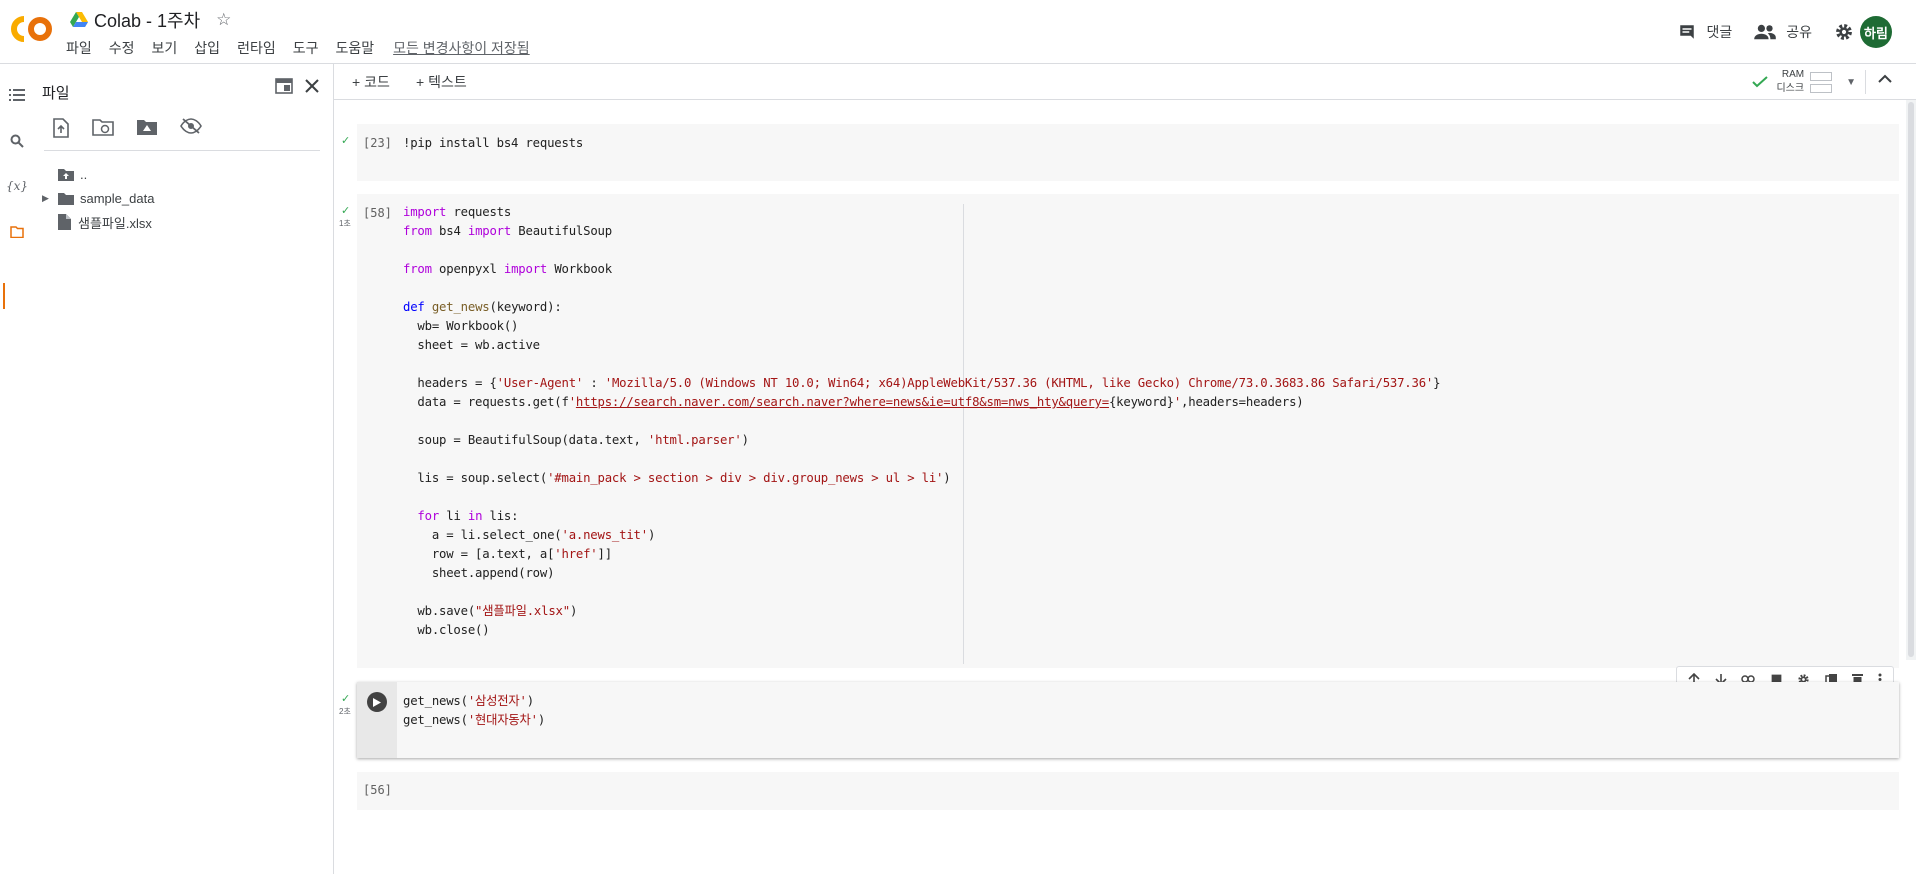  I want to click on folder-icon, so click(66, 198).